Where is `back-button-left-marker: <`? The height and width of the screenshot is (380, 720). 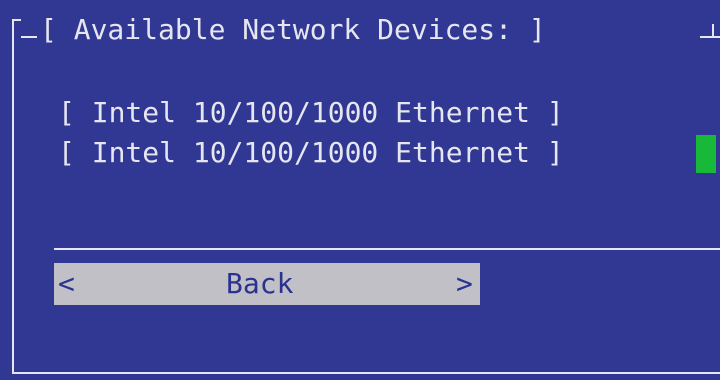 back-button-left-marker: < is located at coordinates (66, 283).